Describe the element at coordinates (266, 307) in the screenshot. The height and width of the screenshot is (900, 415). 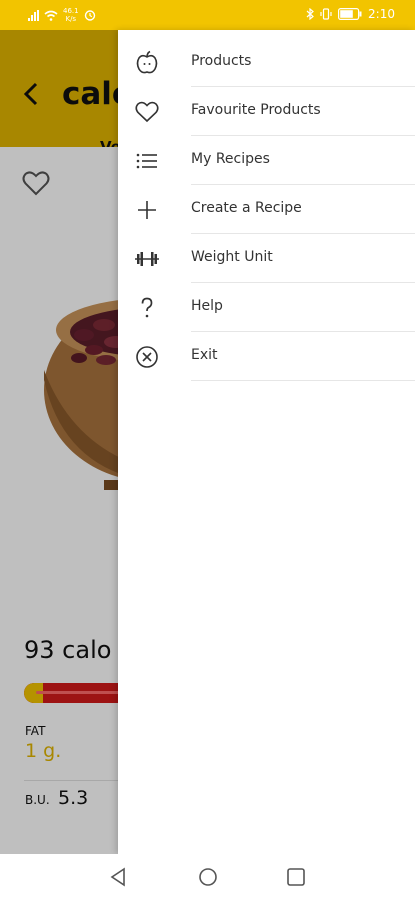
I see `menu-item-help: Help` at that location.